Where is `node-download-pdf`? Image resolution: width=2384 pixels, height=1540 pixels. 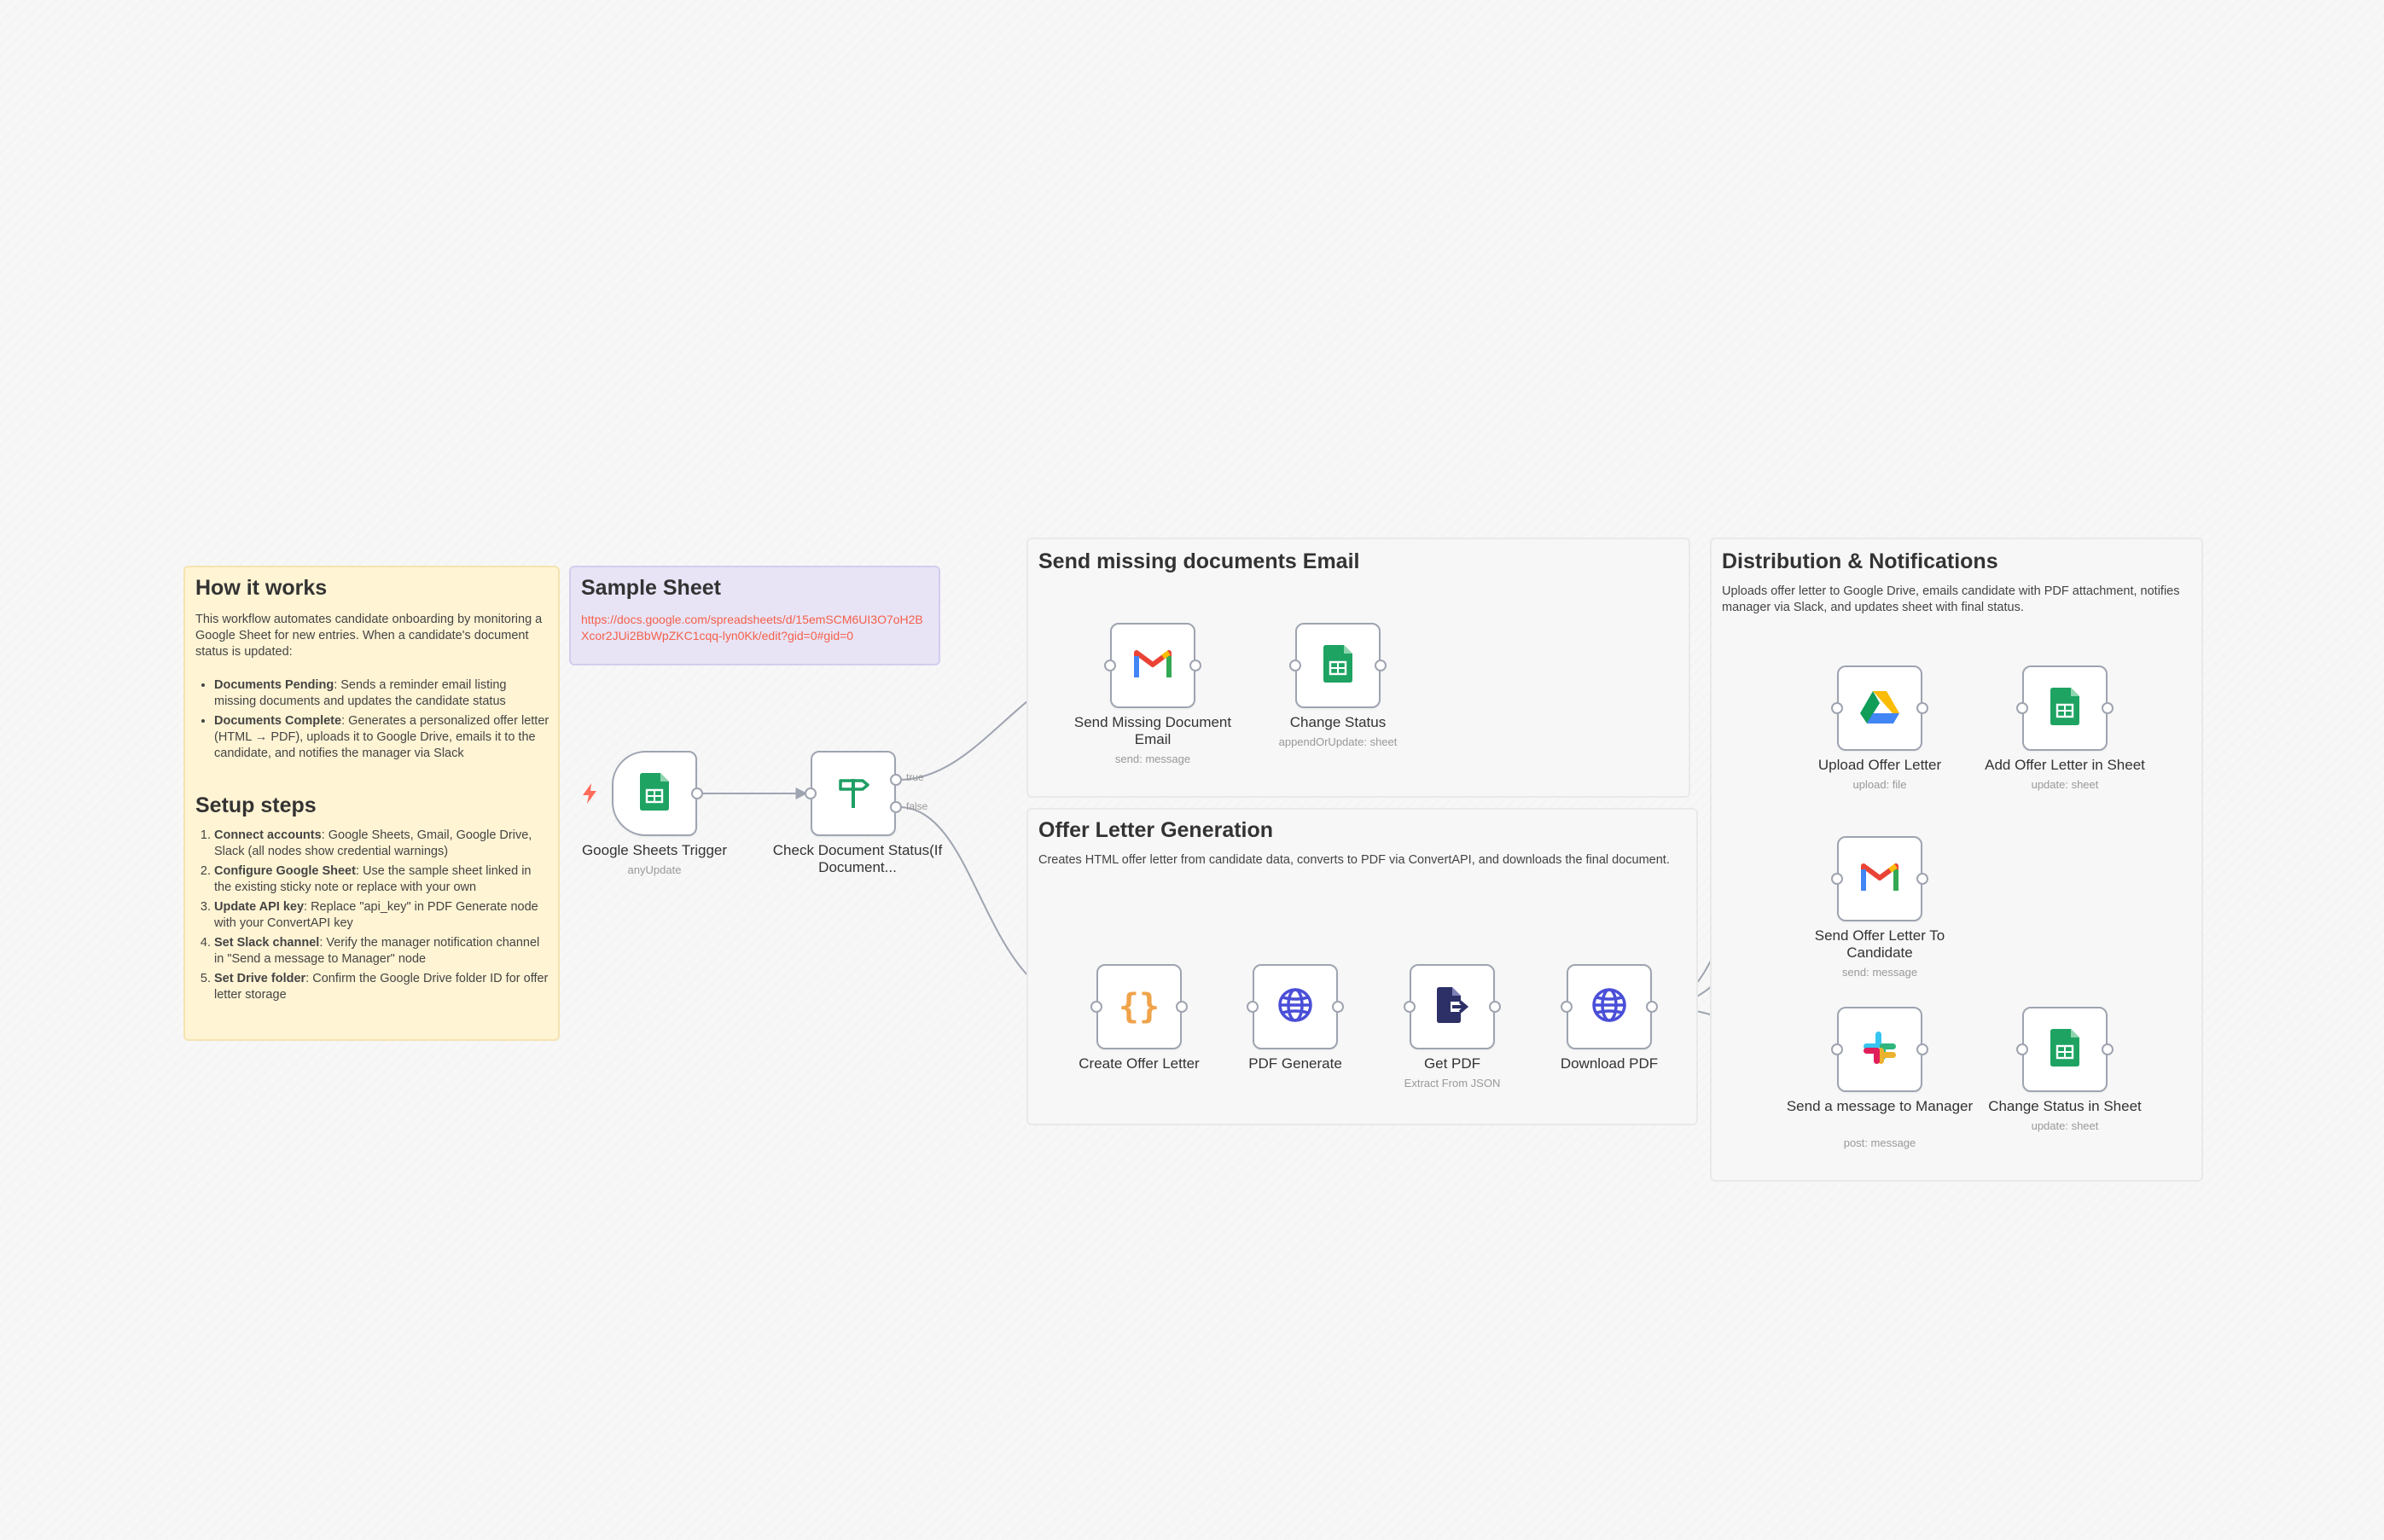
node-download-pdf is located at coordinates (1610, 1006).